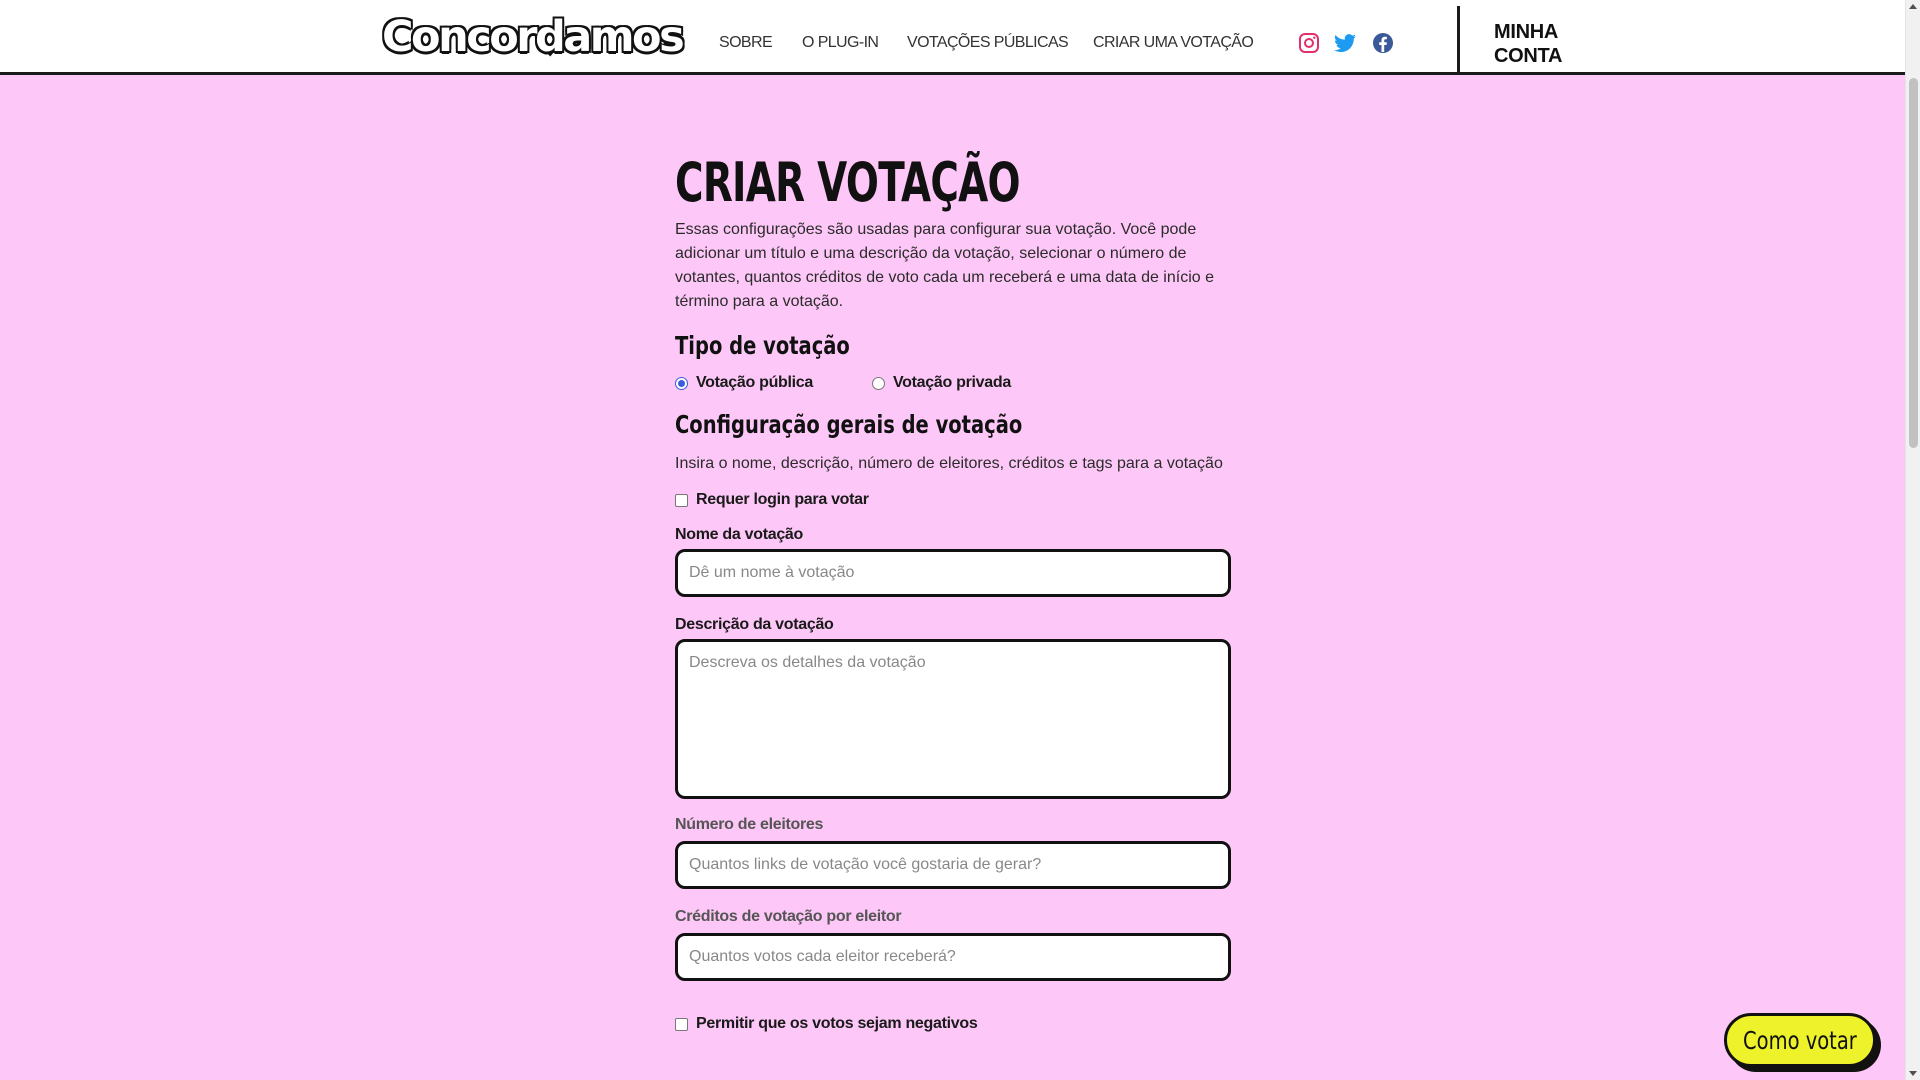 The width and height of the screenshot is (1920, 1080). I want to click on private-vote-option: Votação privada, so click(941, 383).